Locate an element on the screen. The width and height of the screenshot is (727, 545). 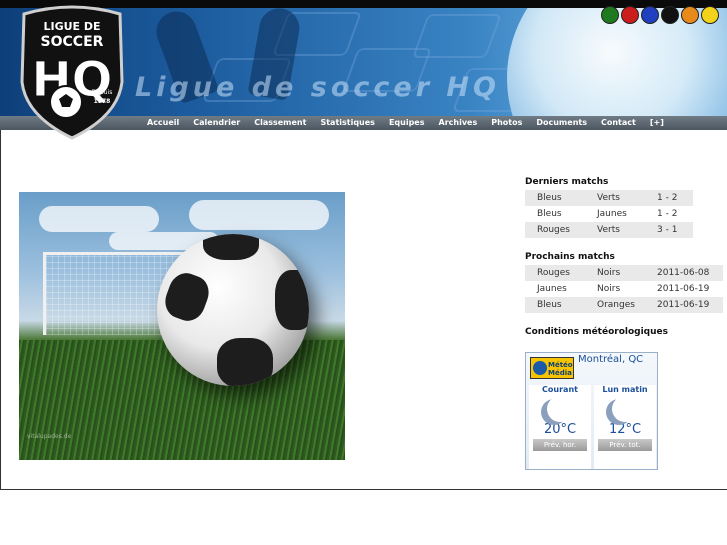
next-forecast: Lun matin 12°C Prév. tot. is located at coordinates (625, 427).